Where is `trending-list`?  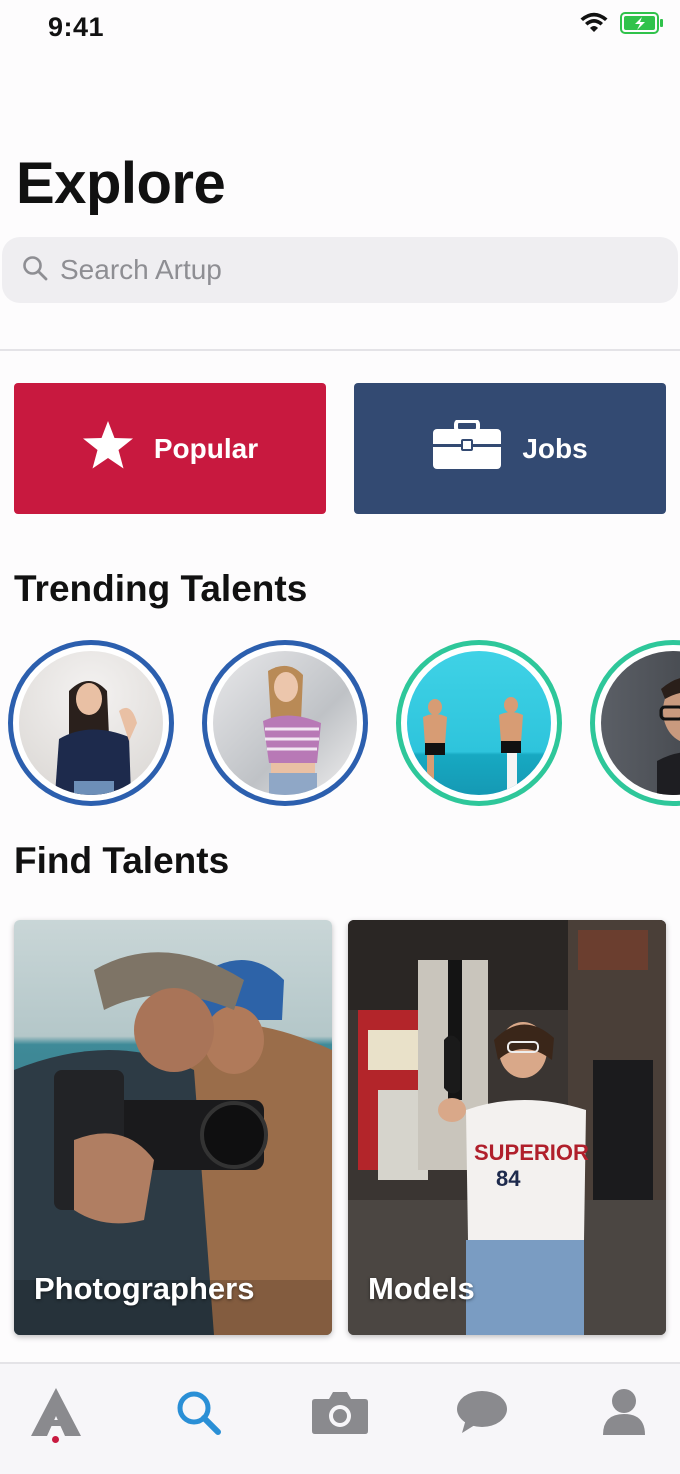
trending-list is located at coordinates (340, 723).